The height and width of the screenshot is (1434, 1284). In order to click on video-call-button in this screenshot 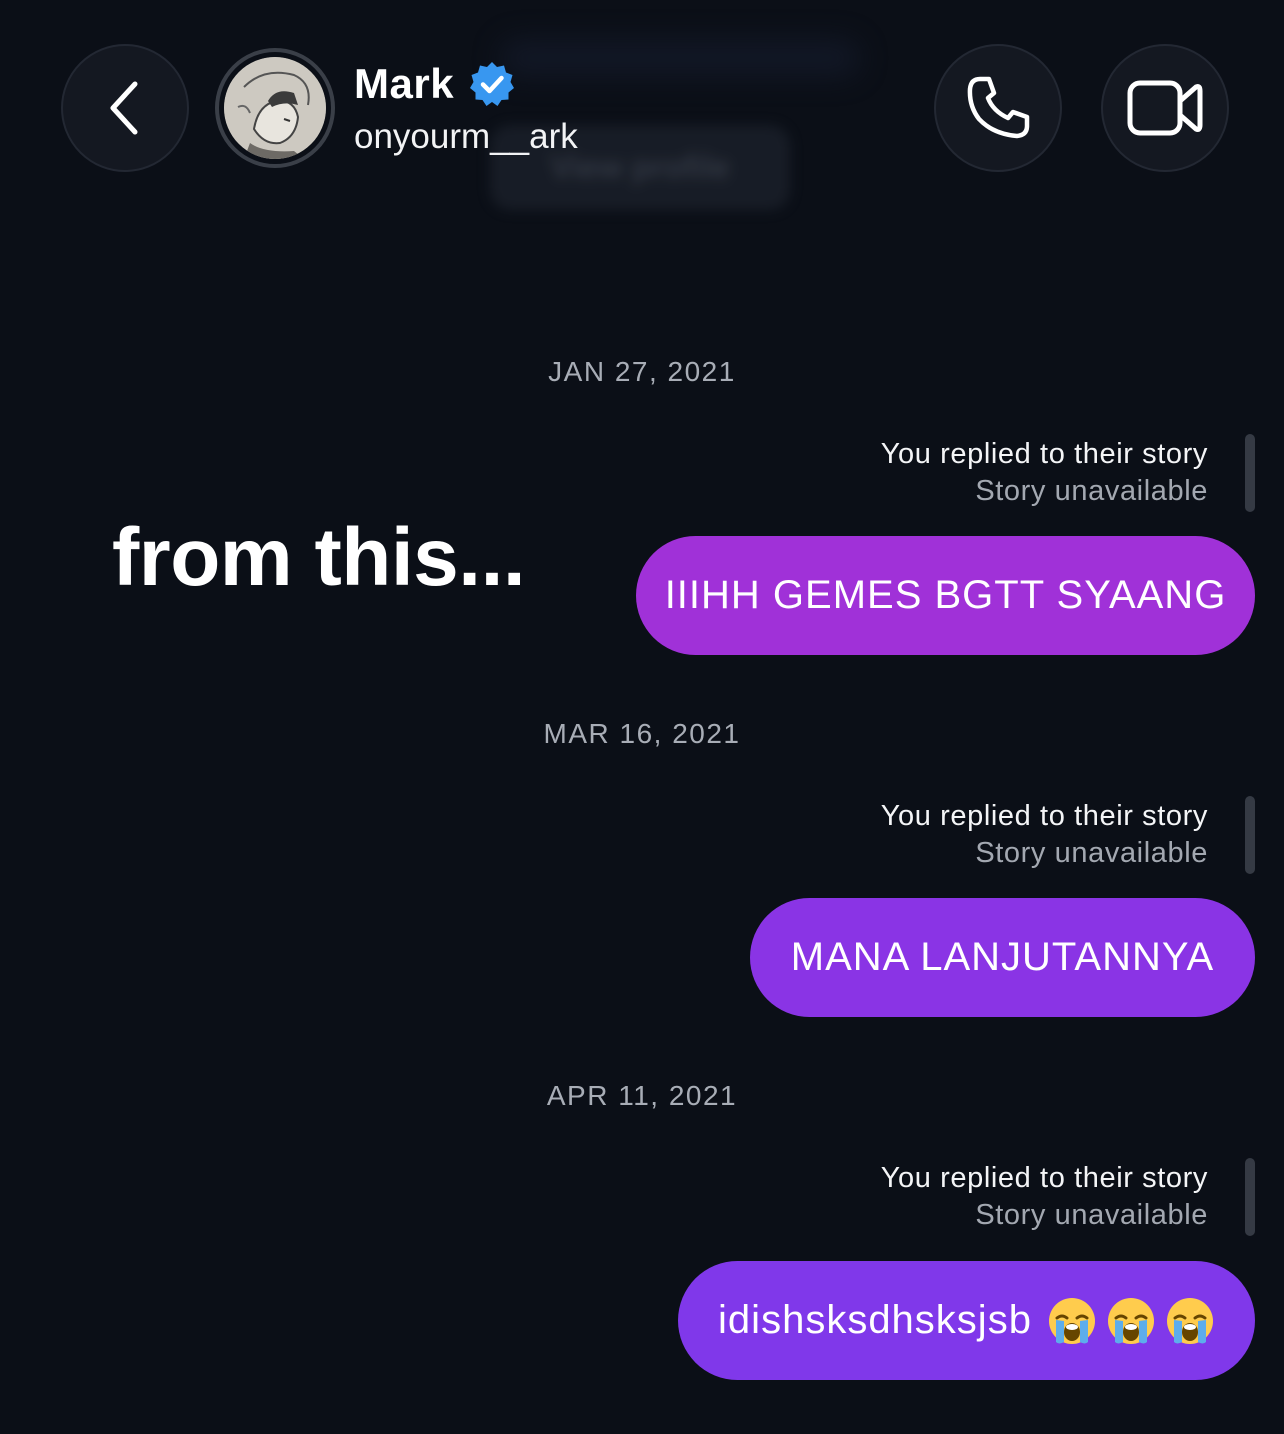, I will do `click(1165, 108)`.